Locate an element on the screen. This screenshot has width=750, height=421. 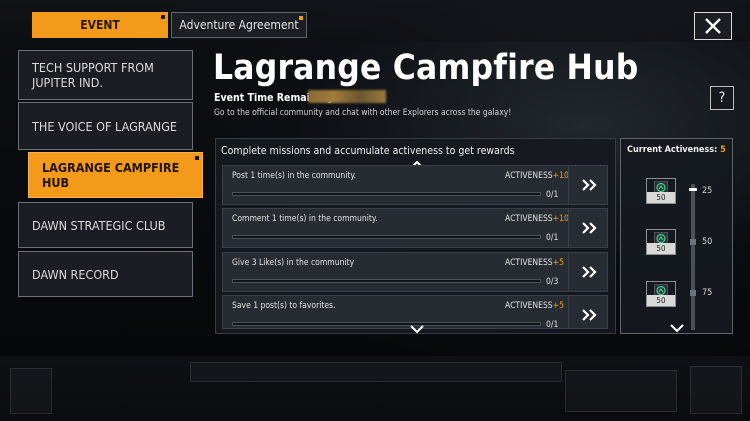
sidebar-item-campfire-hub: LAGRANGE CAMPFIRE HUB is located at coordinates (115, 175).